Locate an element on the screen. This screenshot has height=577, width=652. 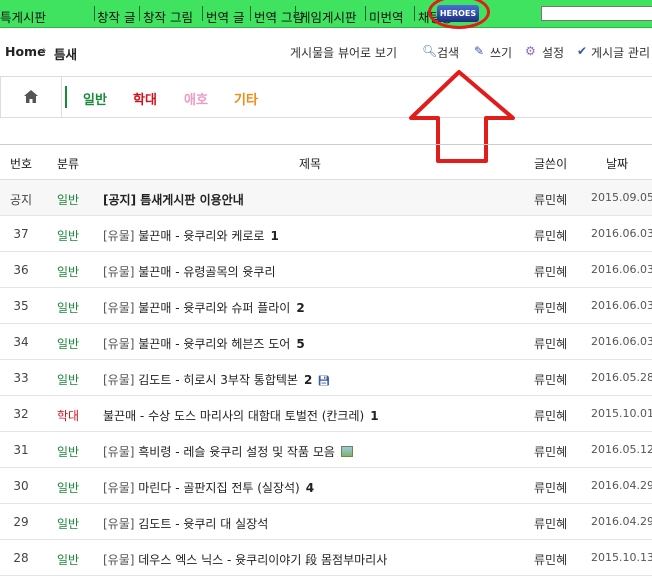
home-icon is located at coordinates (31, 96).